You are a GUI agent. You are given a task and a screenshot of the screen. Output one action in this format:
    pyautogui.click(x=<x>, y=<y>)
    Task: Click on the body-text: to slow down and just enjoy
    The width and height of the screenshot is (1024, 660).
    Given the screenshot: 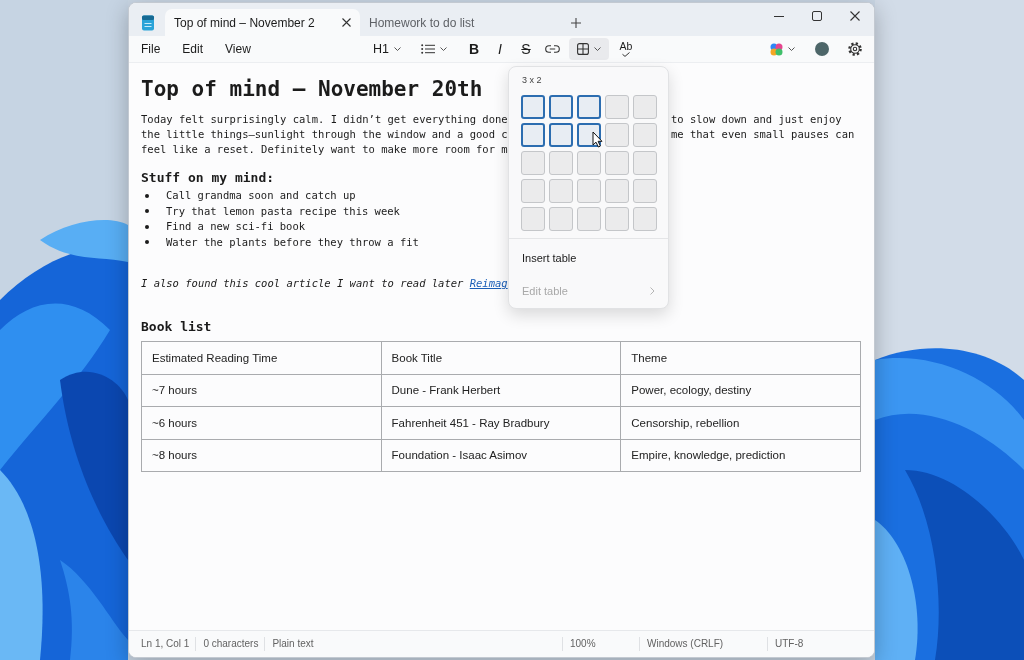 What is the action you would take?
    pyautogui.click(x=756, y=119)
    